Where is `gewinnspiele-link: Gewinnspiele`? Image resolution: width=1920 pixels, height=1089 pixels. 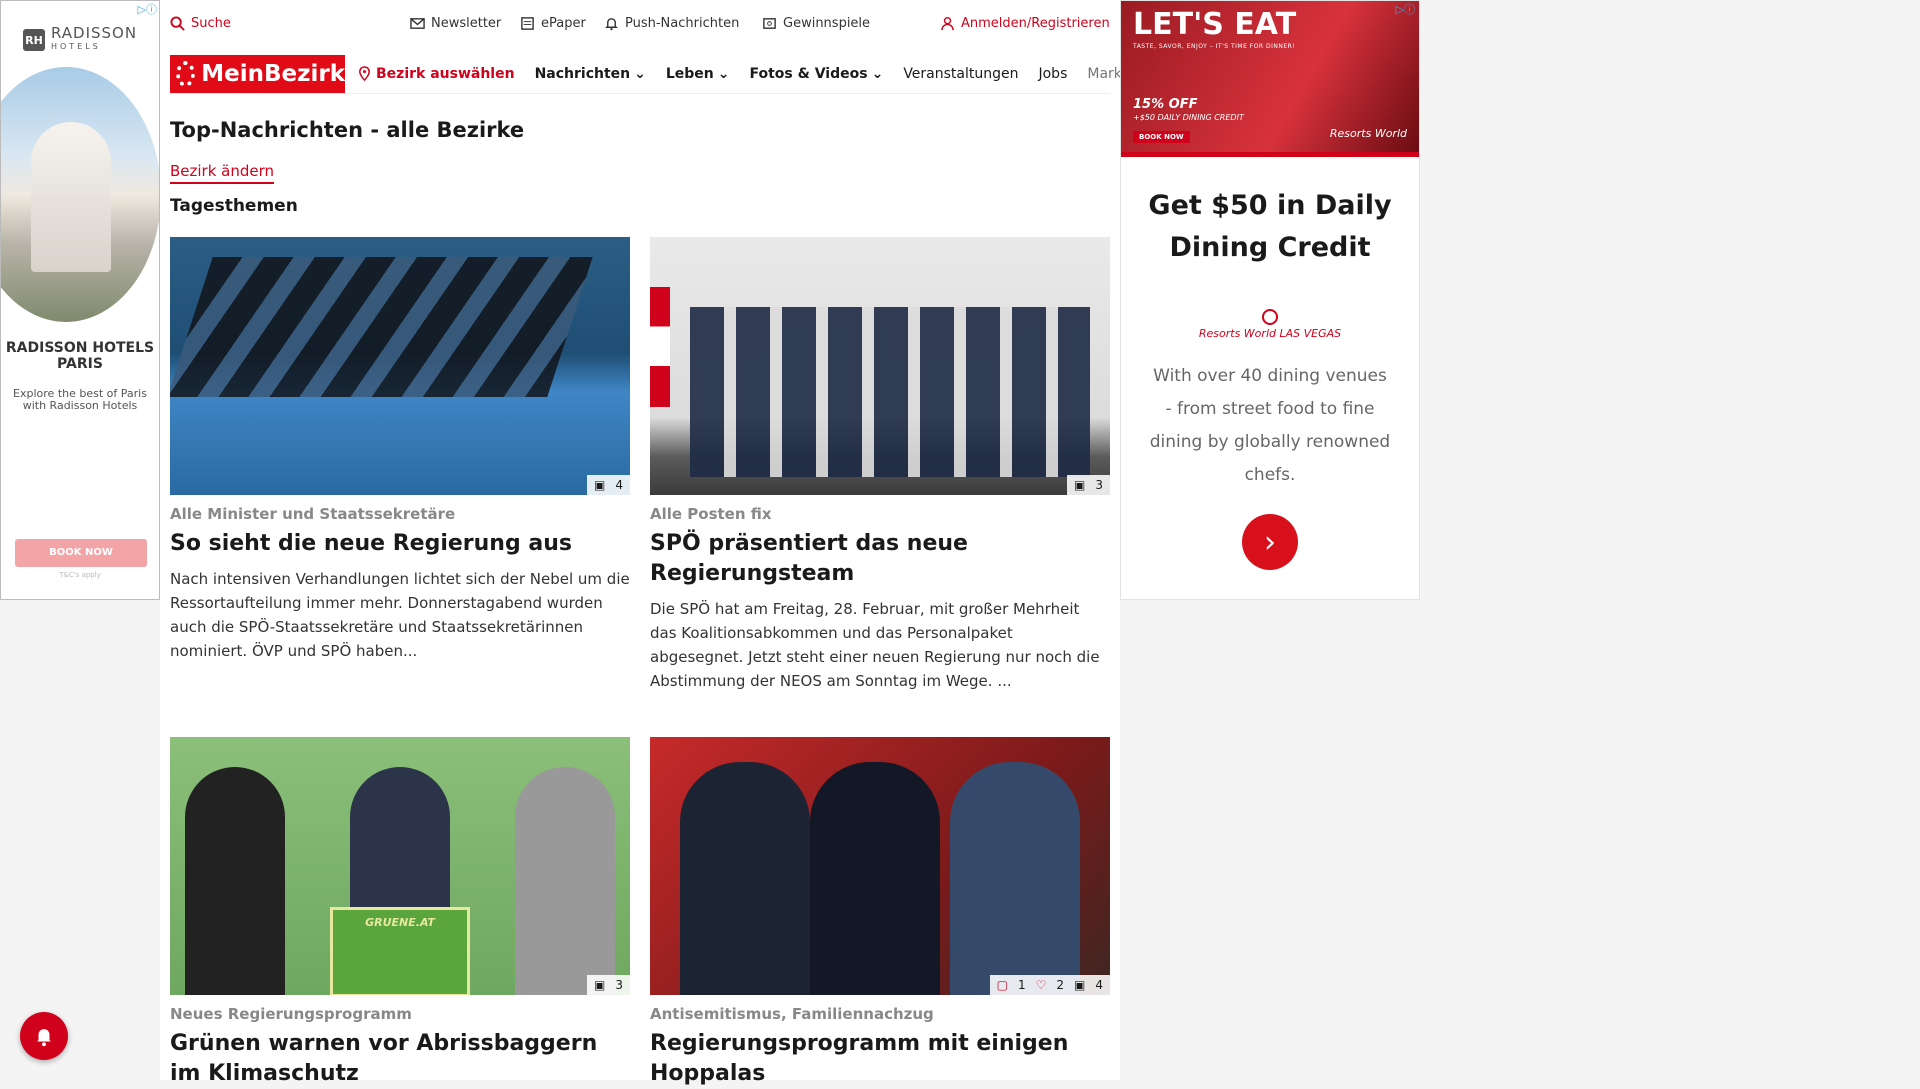
gewinnspiele-link: Gewinnspiele is located at coordinates (816, 23).